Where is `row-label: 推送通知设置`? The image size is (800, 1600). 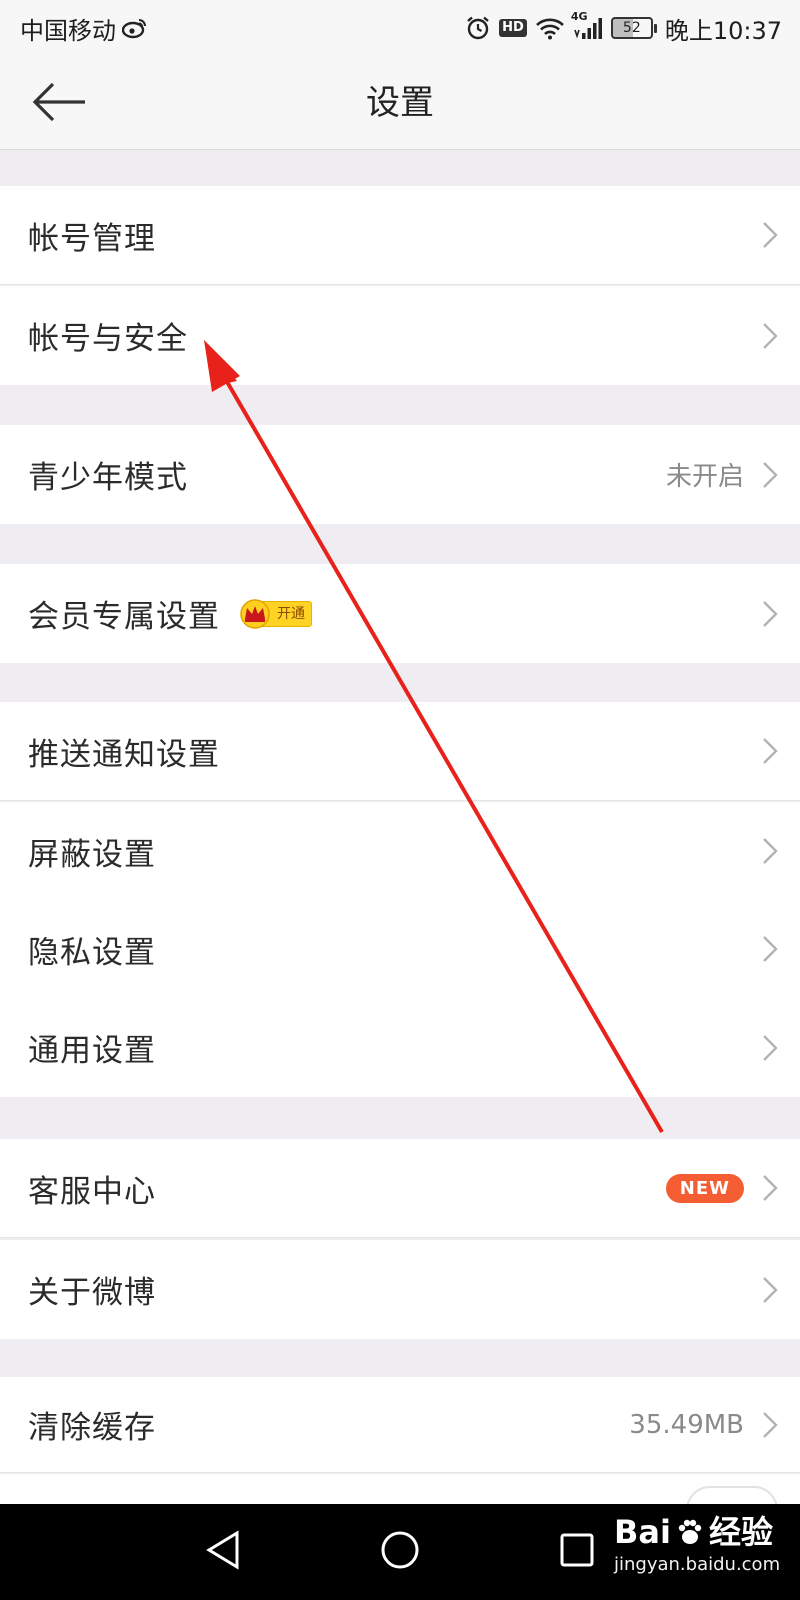
row-label: 推送通知设置 is located at coordinates (124, 754).